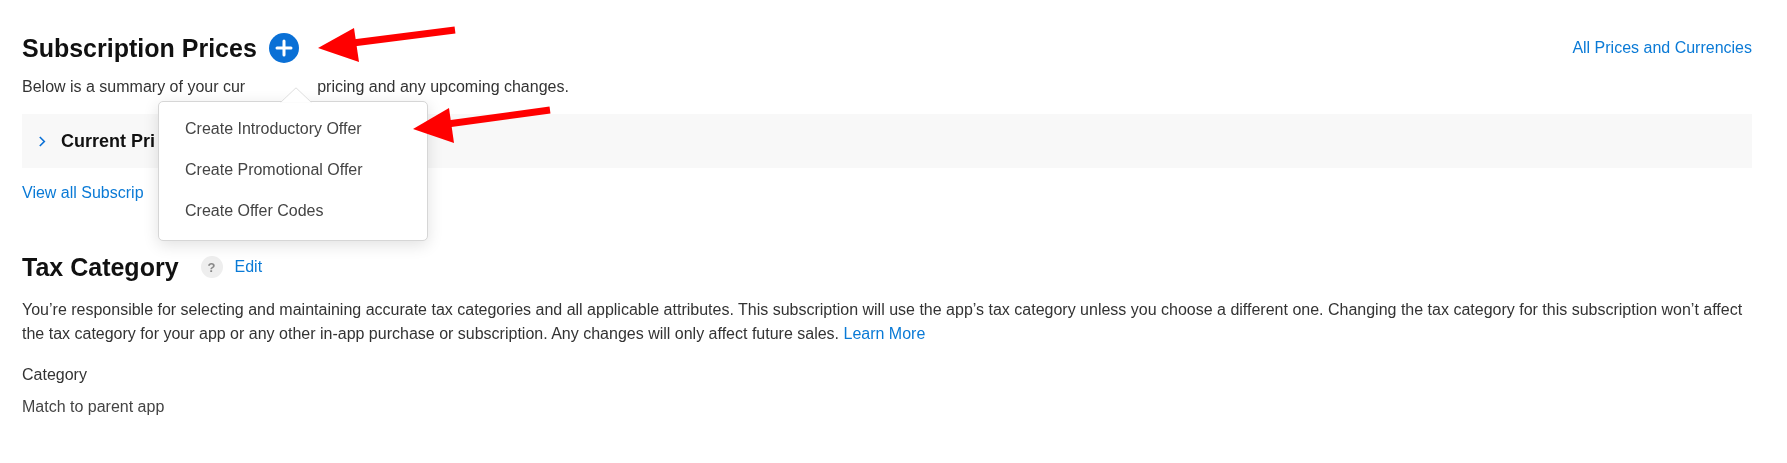  Describe the element at coordinates (100, 267) in the screenshot. I see `section-title: Tax Category` at that location.